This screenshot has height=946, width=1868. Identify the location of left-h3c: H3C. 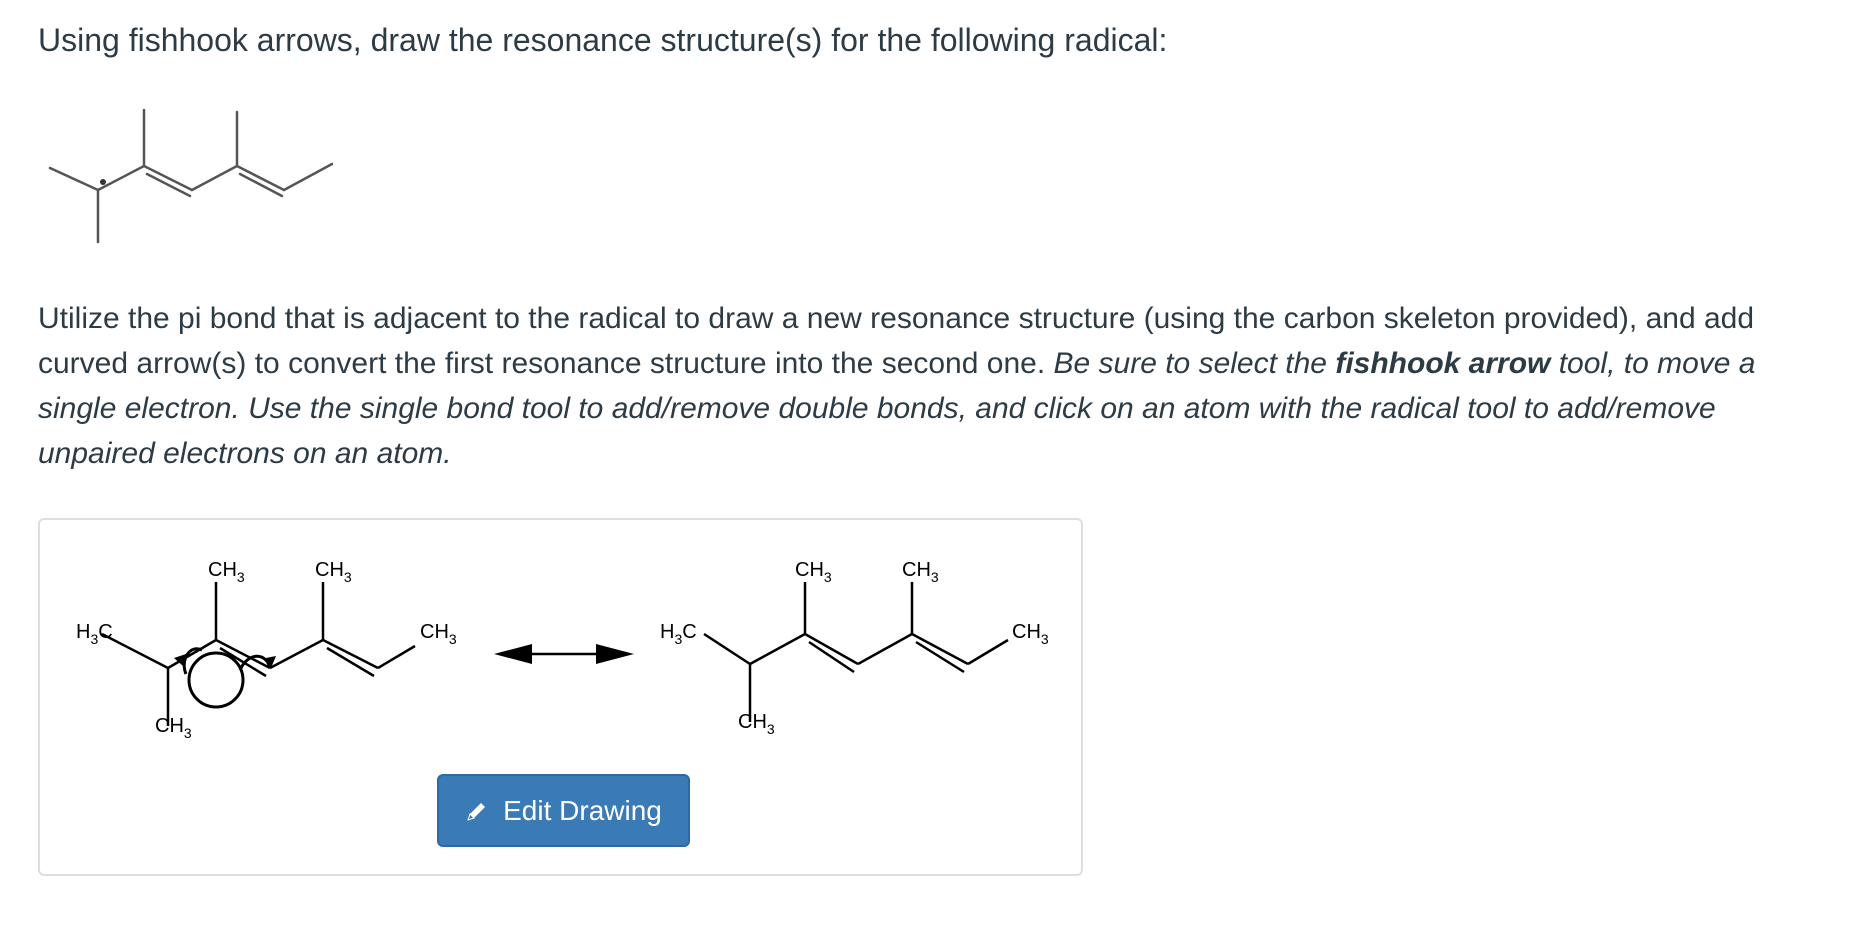
(94, 634).